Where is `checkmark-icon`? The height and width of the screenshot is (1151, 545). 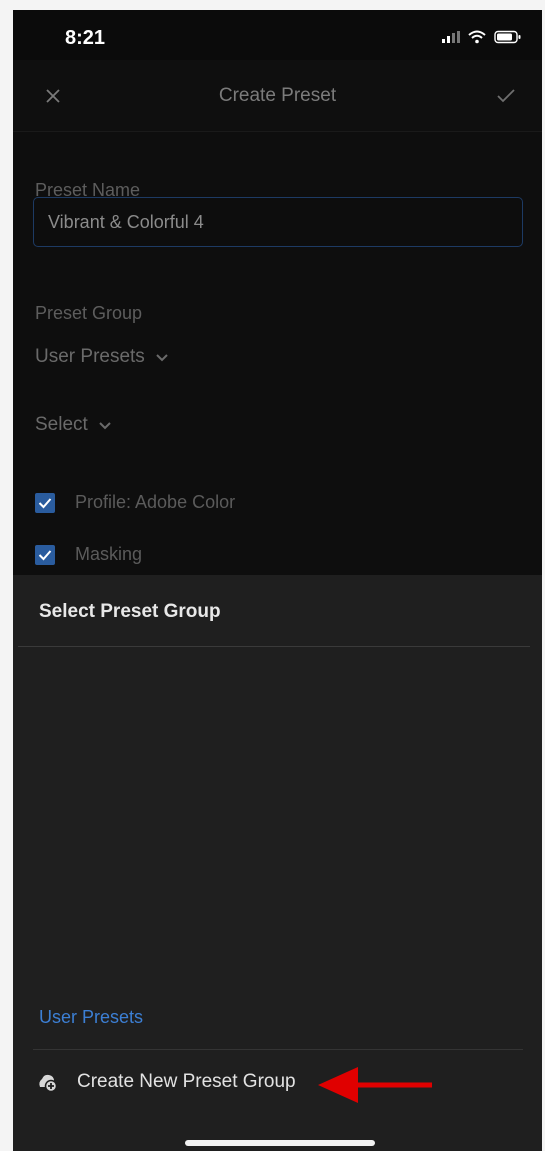 checkmark-icon is located at coordinates (506, 96).